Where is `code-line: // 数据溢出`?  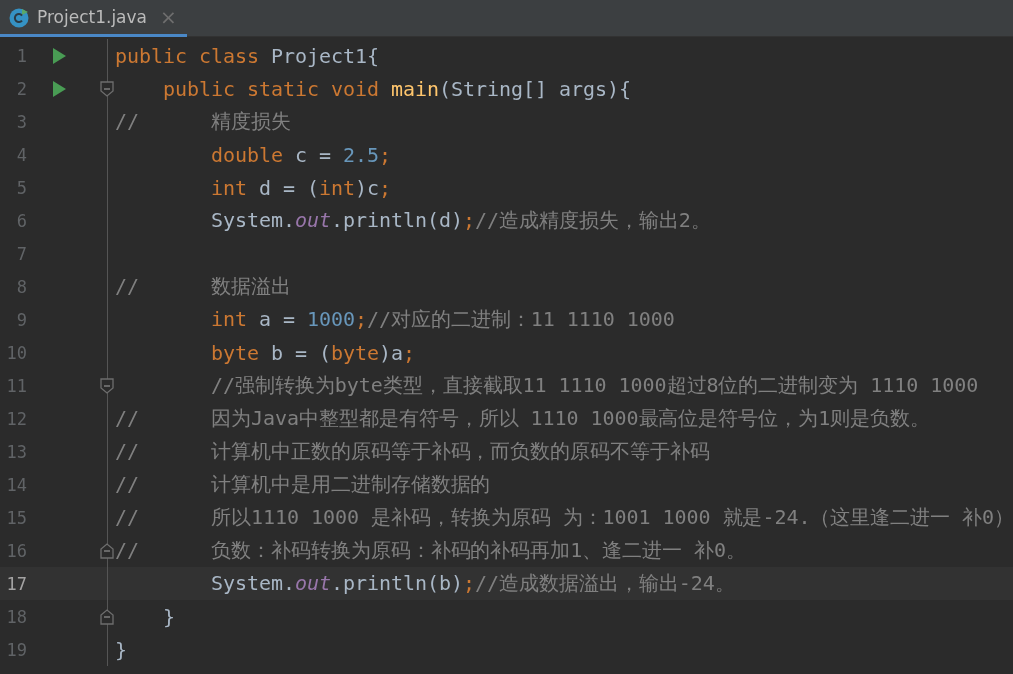
code-line: // 数据溢出 is located at coordinates (203, 286).